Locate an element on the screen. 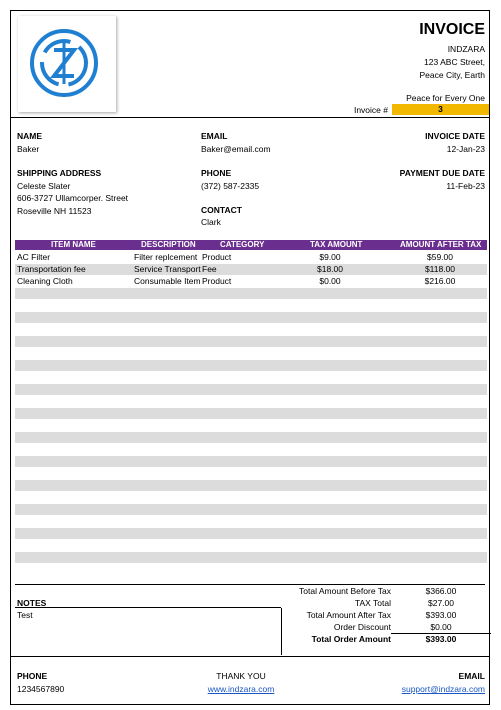 The width and height of the screenshot is (501, 710). item-tax: $9.00 is located at coordinates (330, 257).